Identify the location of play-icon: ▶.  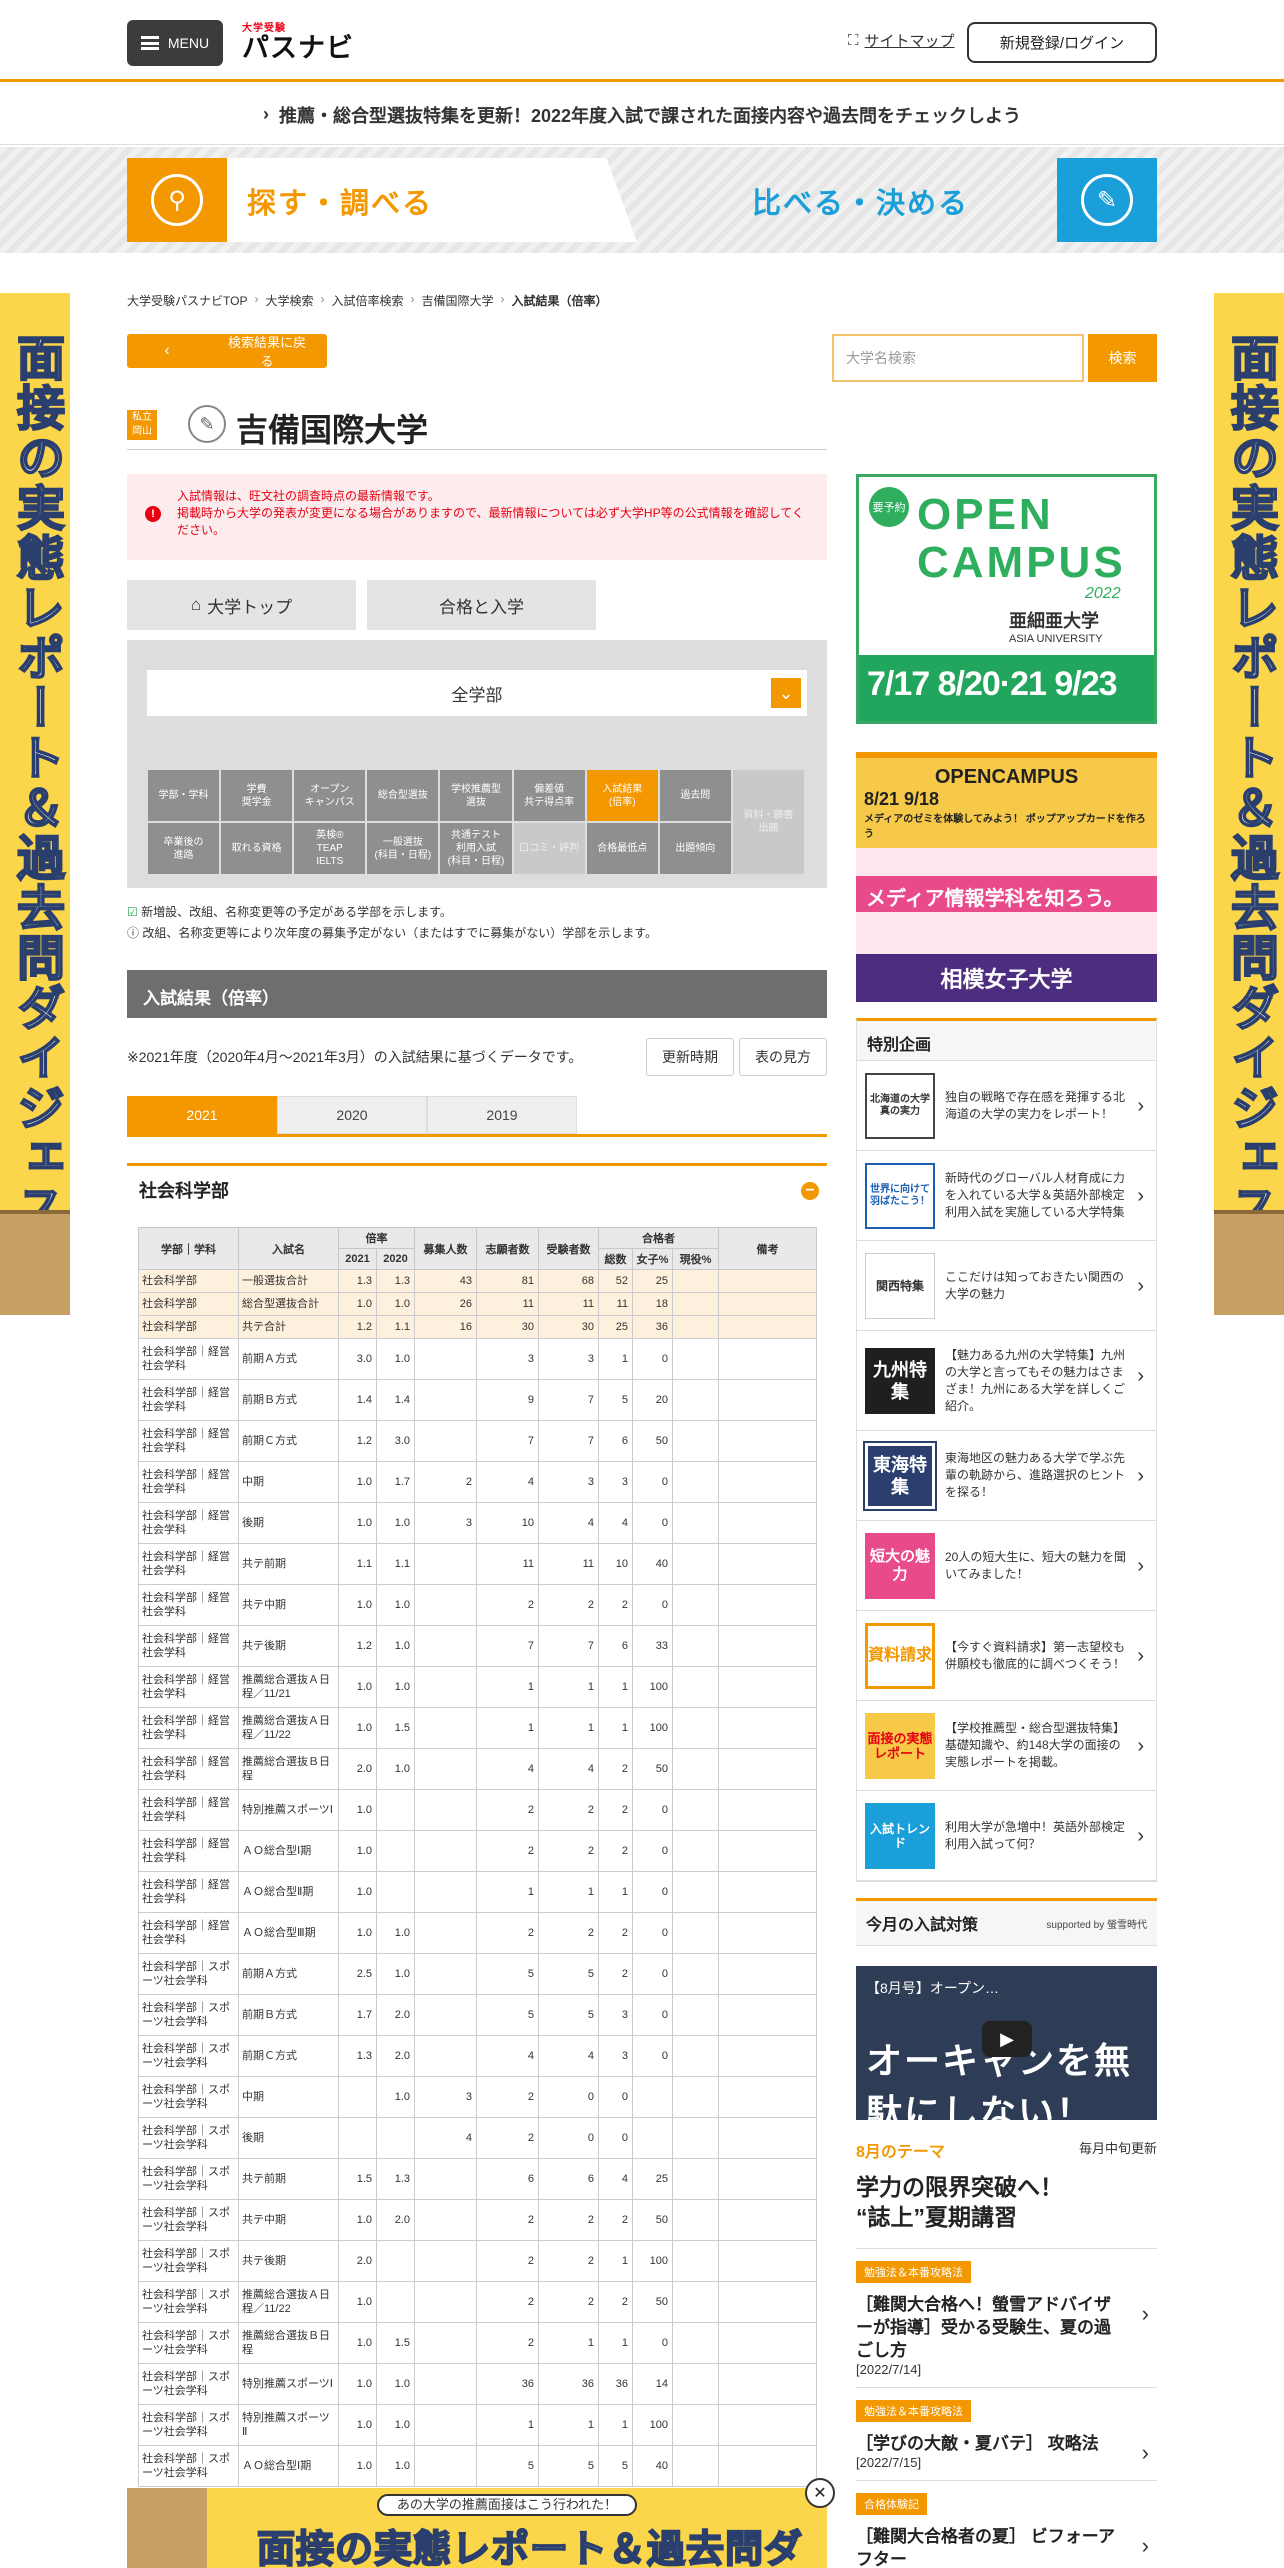
(1007, 2039).